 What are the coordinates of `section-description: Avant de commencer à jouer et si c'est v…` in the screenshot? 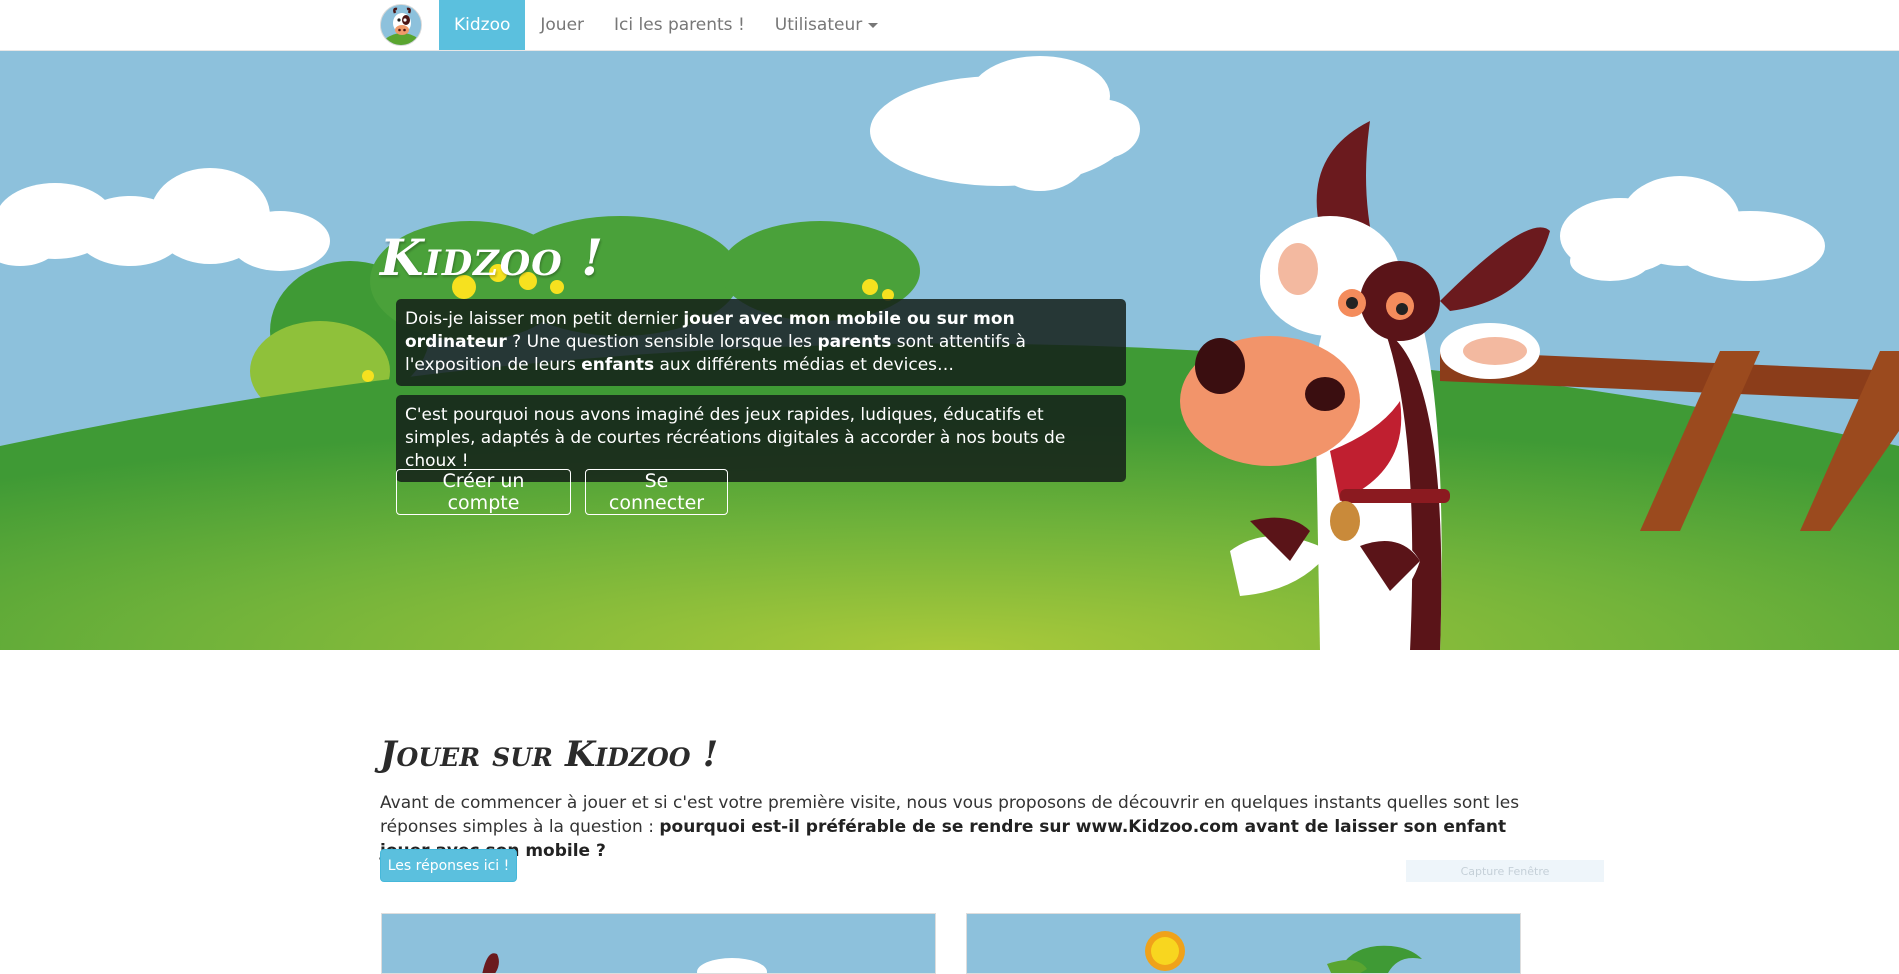 It's located at (955, 827).